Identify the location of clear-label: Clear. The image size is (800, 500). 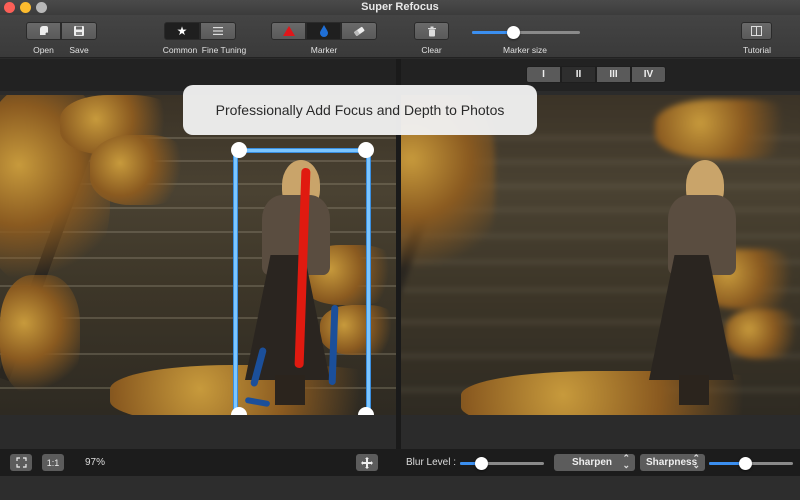
(431, 50).